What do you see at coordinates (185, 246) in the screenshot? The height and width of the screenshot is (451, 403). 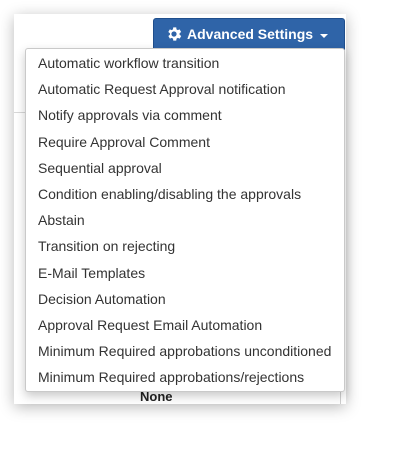 I see `menu-item-transition-on-rejecting: Transition on rejecting` at bounding box center [185, 246].